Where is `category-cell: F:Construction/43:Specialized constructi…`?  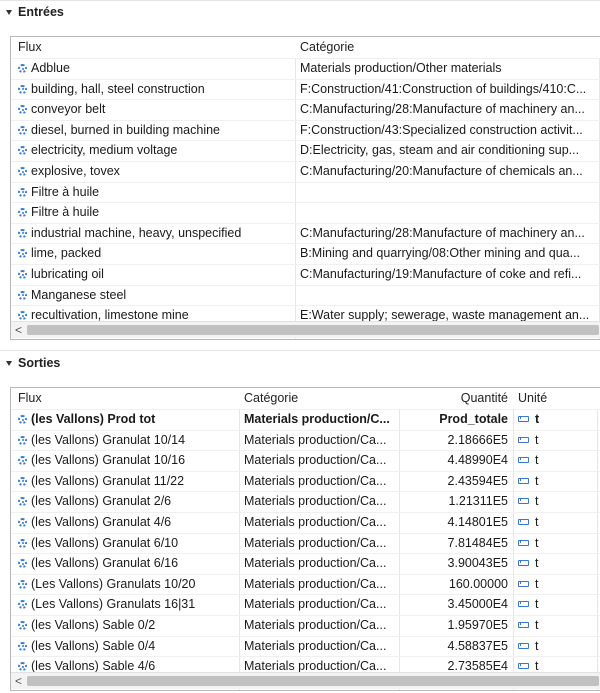 category-cell: F:Construction/43:Specialized constructi… is located at coordinates (447, 130).